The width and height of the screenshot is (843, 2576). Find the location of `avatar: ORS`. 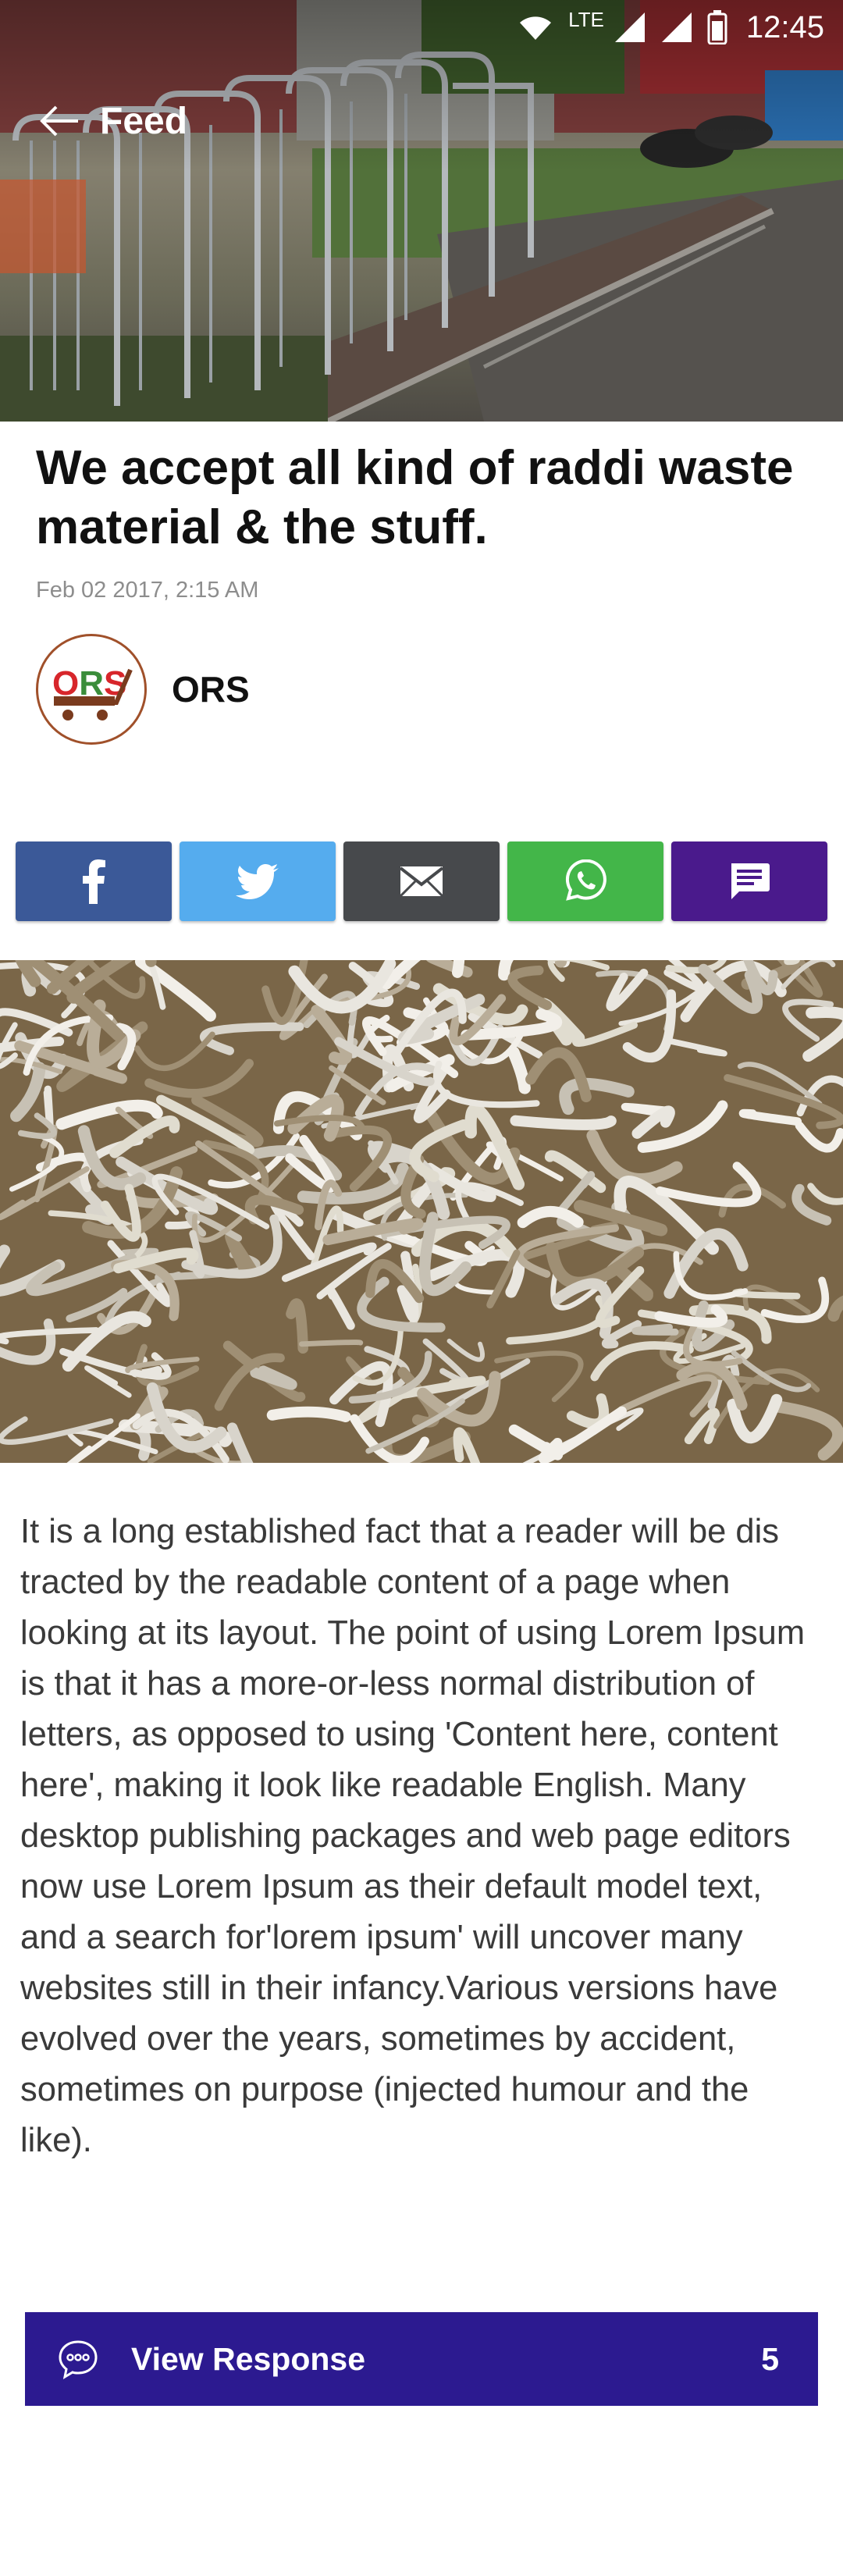

avatar: ORS is located at coordinates (91, 689).